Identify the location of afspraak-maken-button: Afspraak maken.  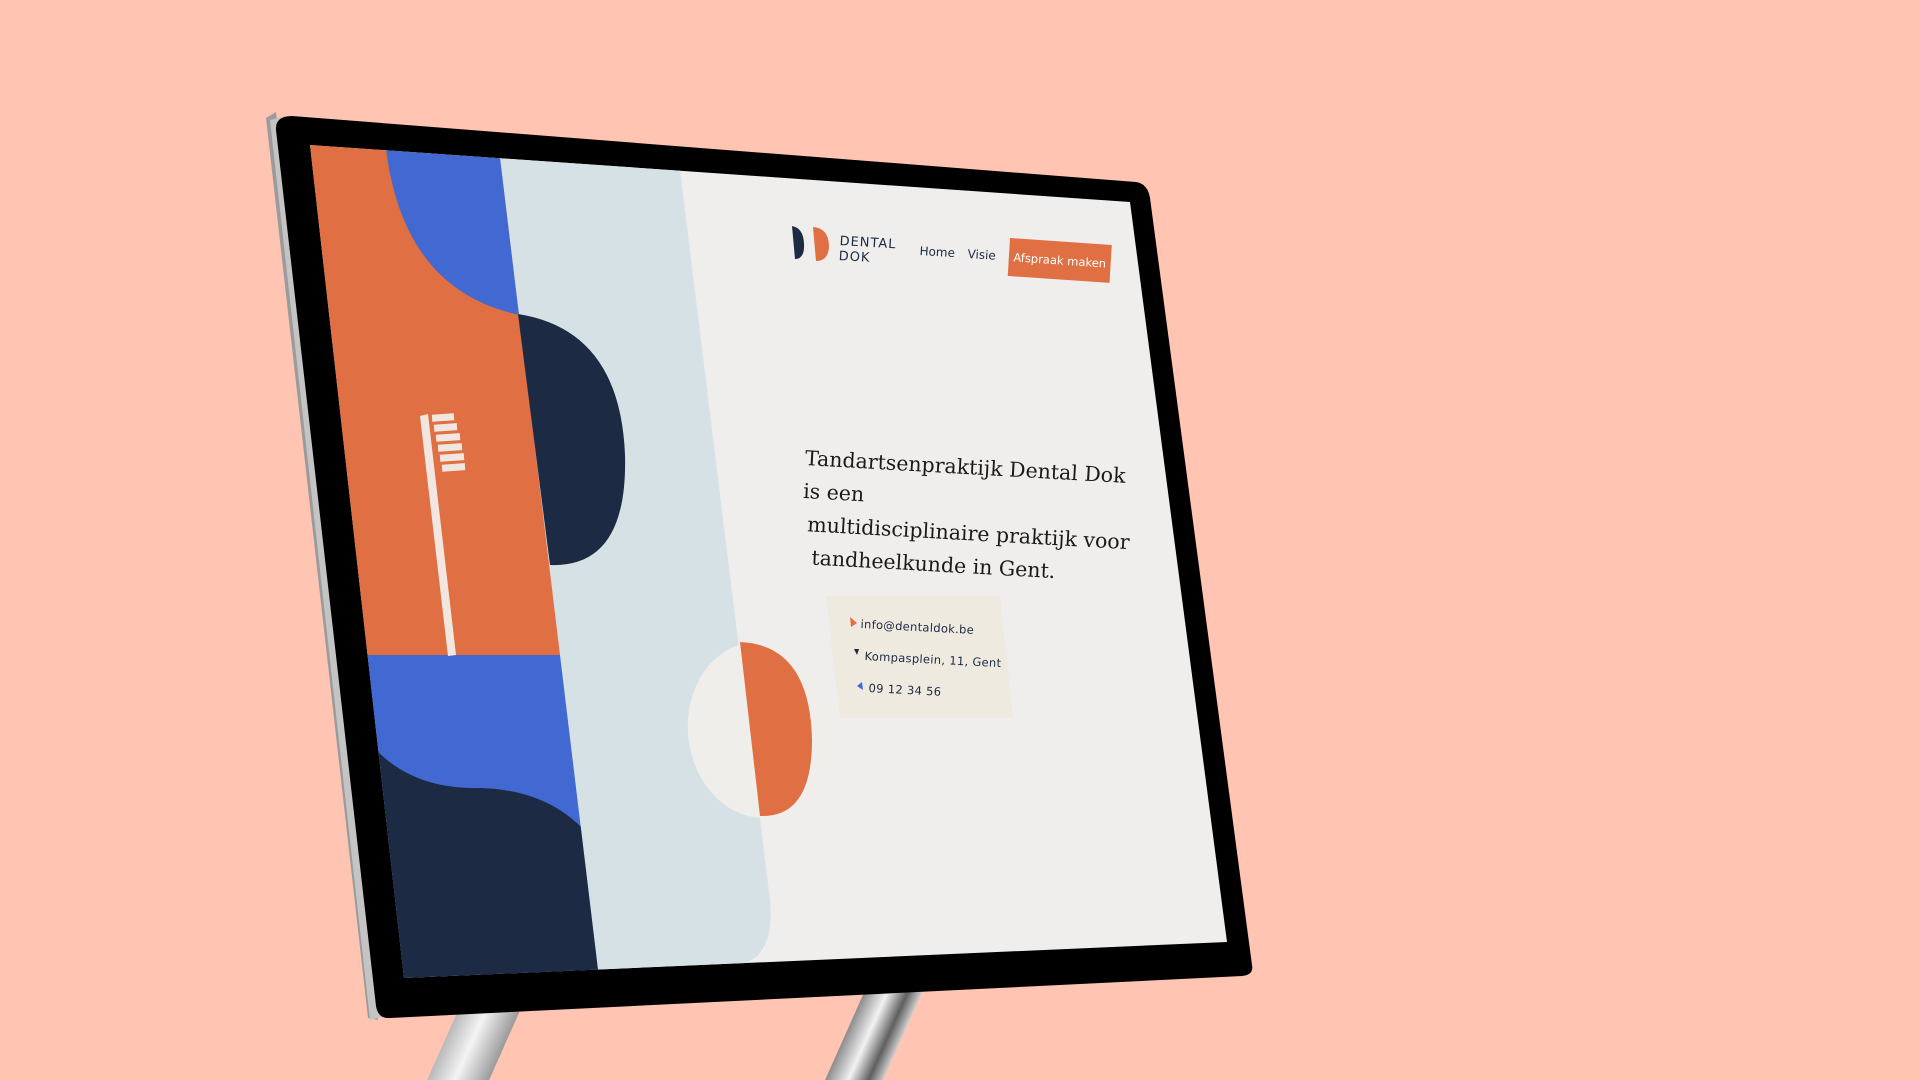
(1059, 260).